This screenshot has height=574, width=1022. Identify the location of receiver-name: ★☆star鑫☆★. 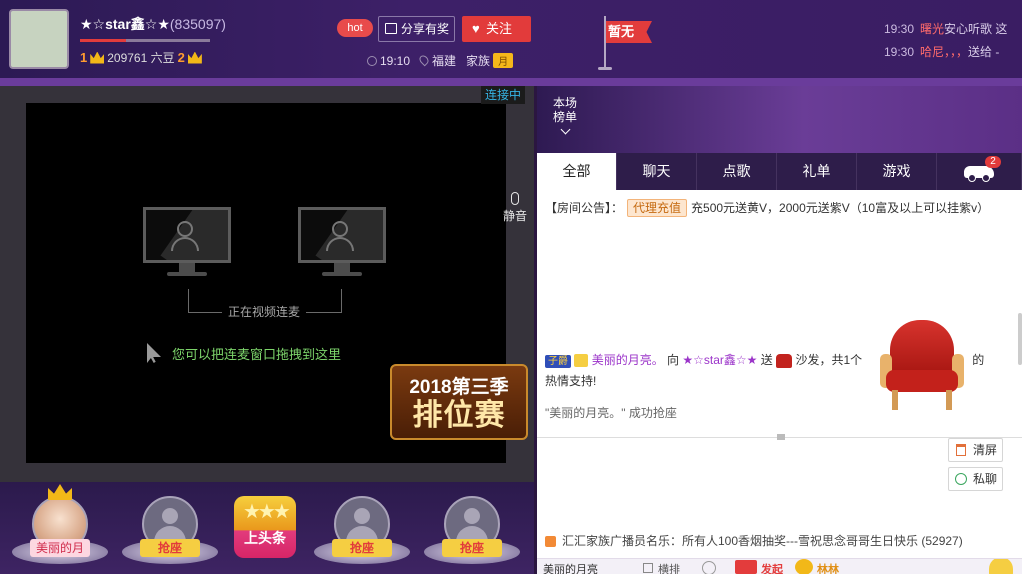
(719, 360).